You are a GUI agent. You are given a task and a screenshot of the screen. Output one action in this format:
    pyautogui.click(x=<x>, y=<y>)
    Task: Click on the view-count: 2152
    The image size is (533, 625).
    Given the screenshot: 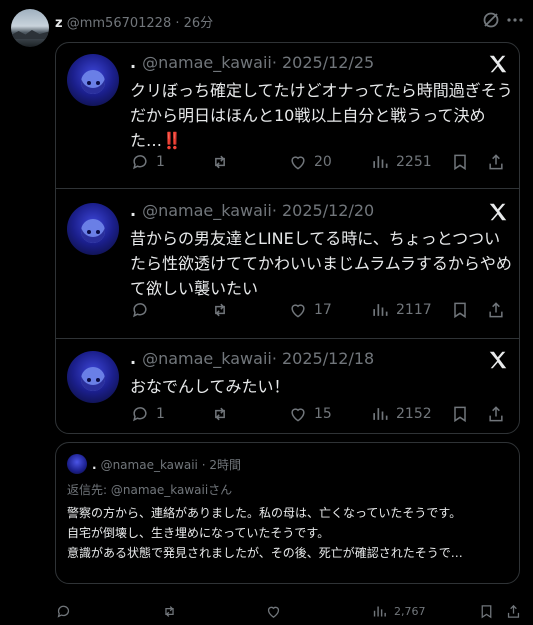 What is the action you would take?
    pyautogui.click(x=414, y=414)
    